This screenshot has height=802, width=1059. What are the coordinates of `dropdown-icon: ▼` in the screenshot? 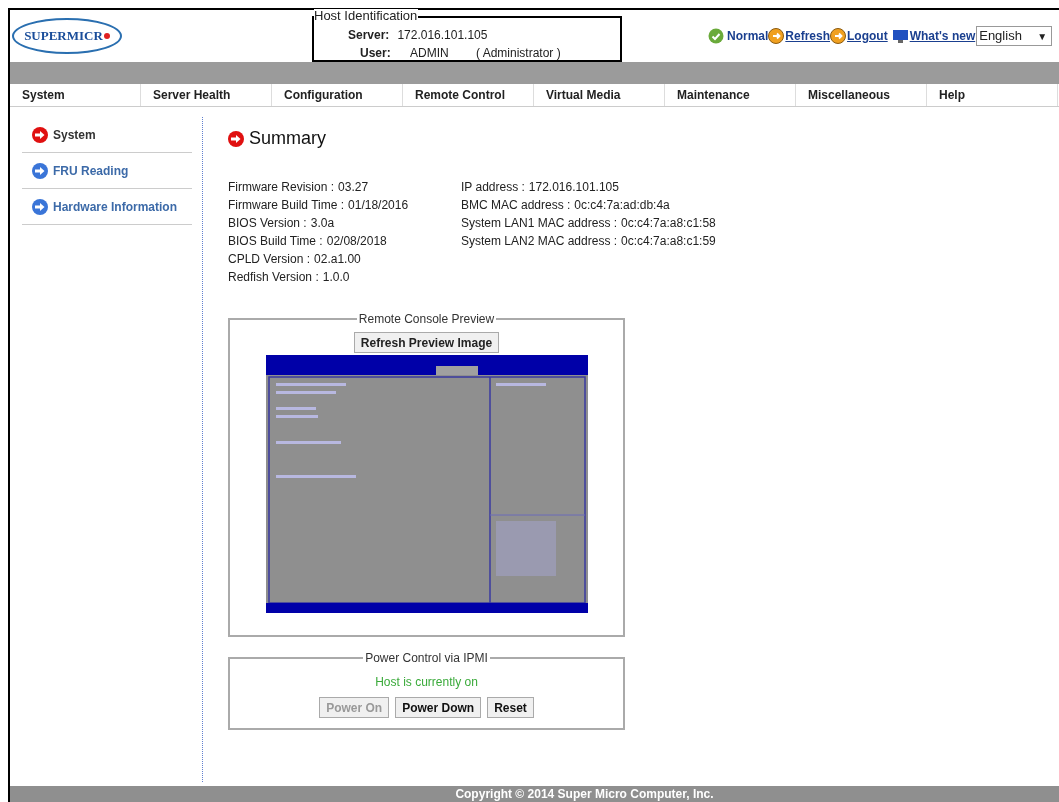 It's located at (1043, 36).